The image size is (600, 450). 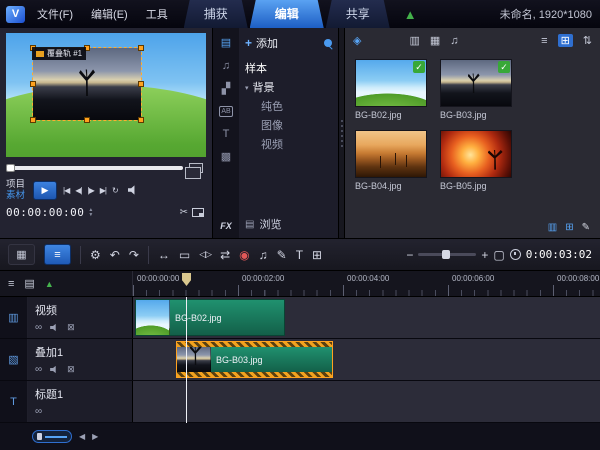 I want to click on enlarge-preview-icon, so click(x=198, y=212).